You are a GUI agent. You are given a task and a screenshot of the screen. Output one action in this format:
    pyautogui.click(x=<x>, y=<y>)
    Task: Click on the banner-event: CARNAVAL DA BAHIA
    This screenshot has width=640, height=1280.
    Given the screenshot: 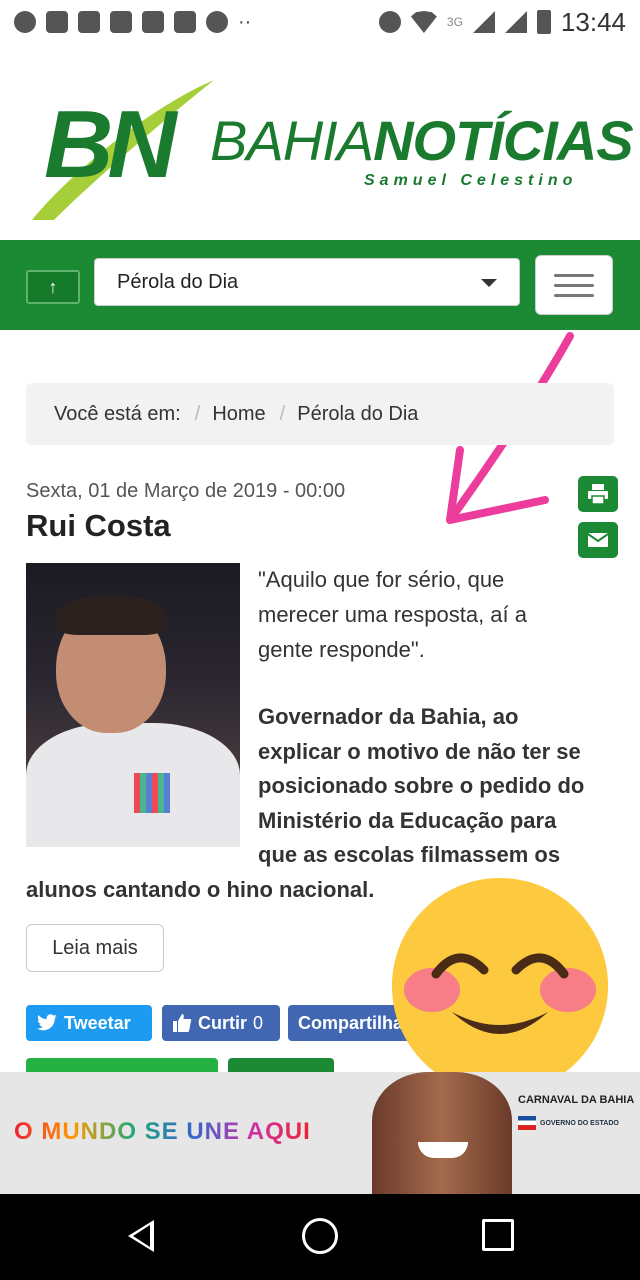 What is the action you would take?
    pyautogui.click(x=576, y=1100)
    